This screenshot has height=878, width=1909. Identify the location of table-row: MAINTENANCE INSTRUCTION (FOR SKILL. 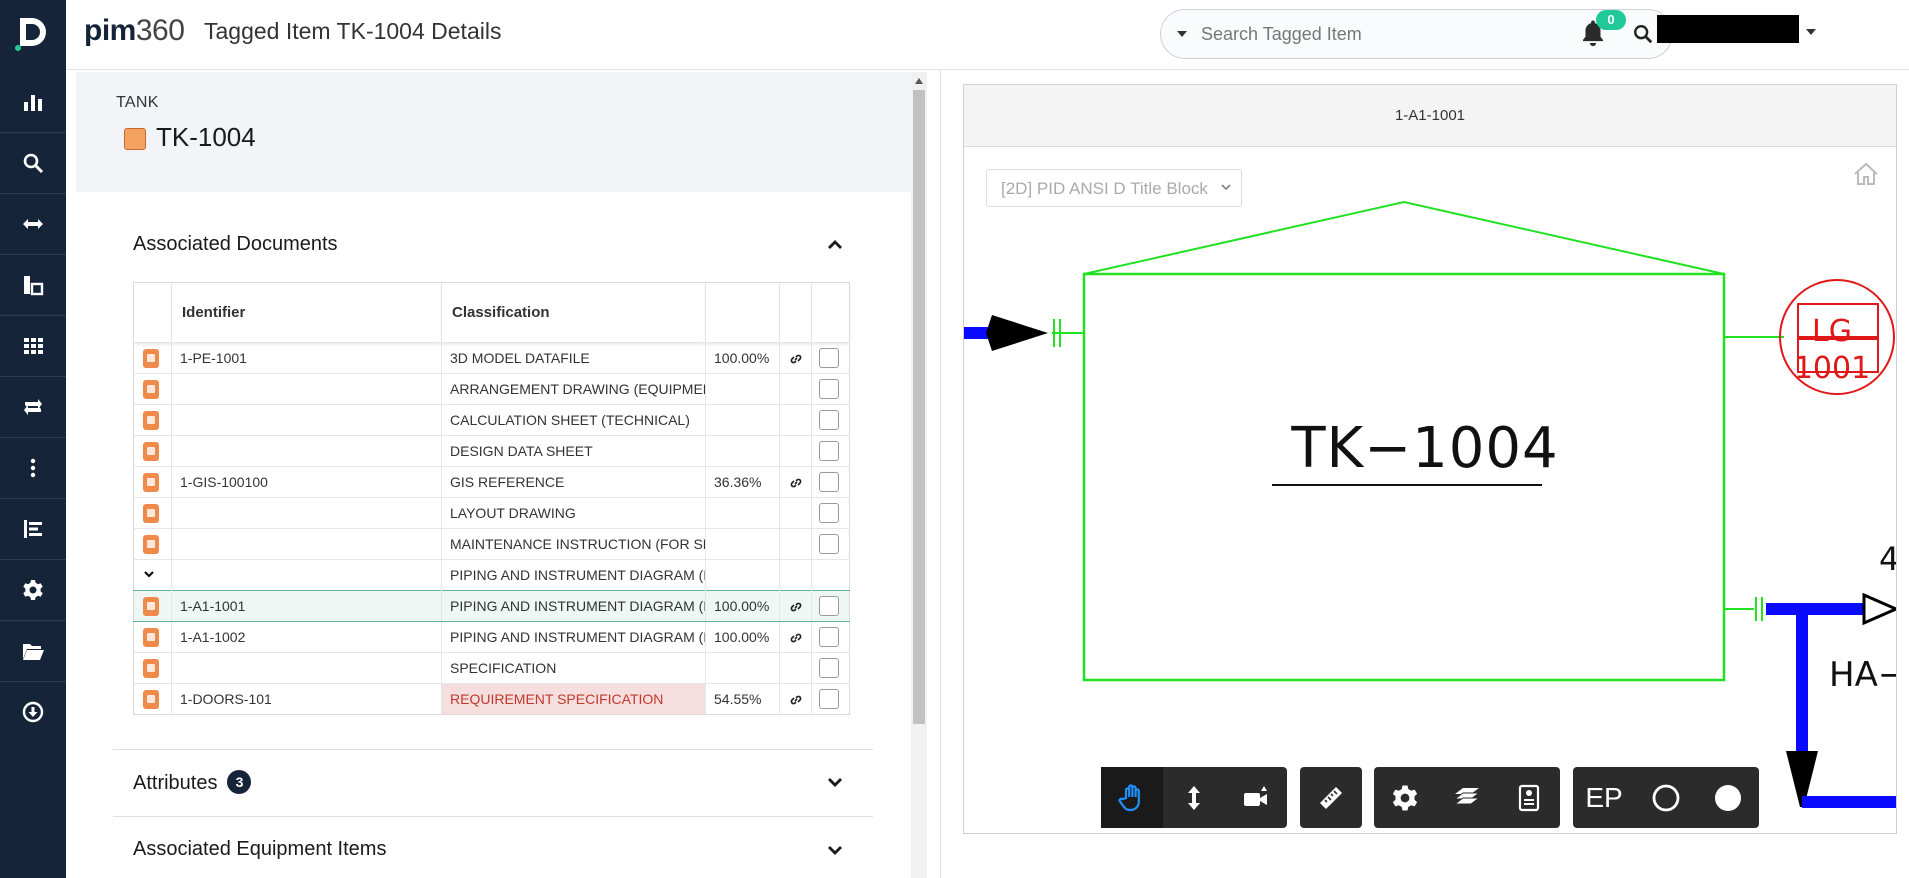
(491, 544).